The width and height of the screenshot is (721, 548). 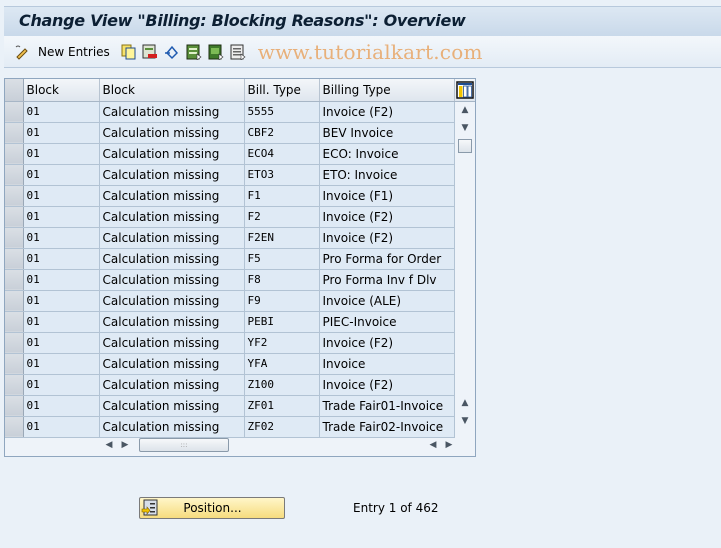 I want to click on cell-bill-type: ZF02, so click(x=282, y=427).